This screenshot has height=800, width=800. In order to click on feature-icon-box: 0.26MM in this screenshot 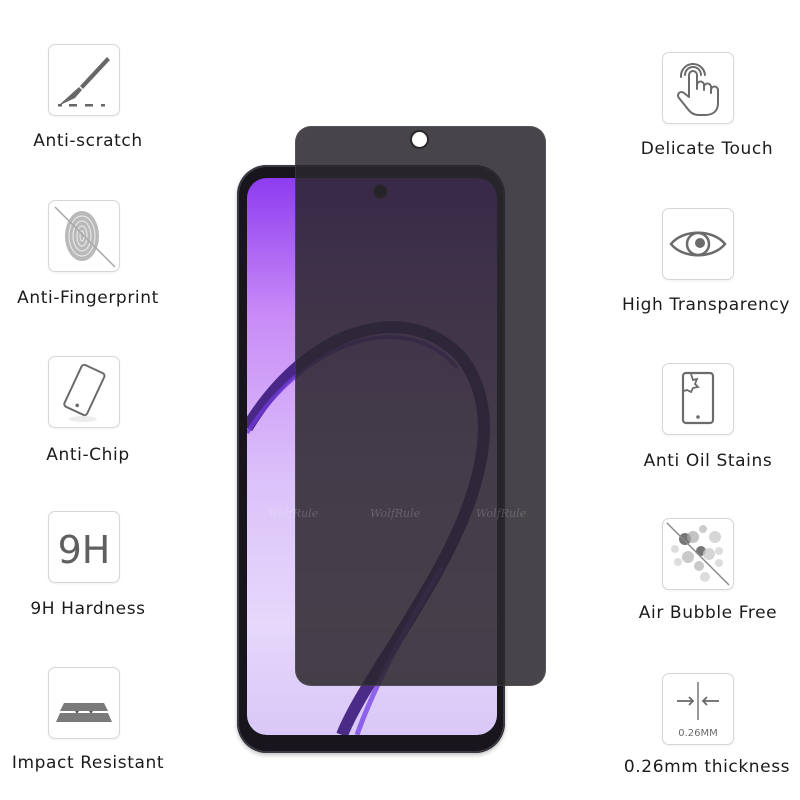, I will do `click(698, 709)`.